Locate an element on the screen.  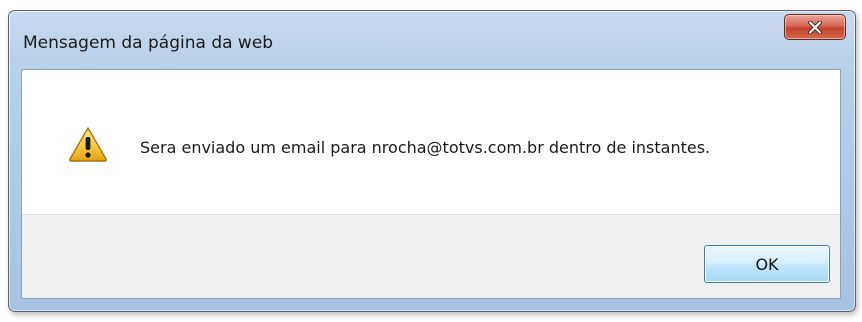
ok-button: OK is located at coordinates (767, 264).